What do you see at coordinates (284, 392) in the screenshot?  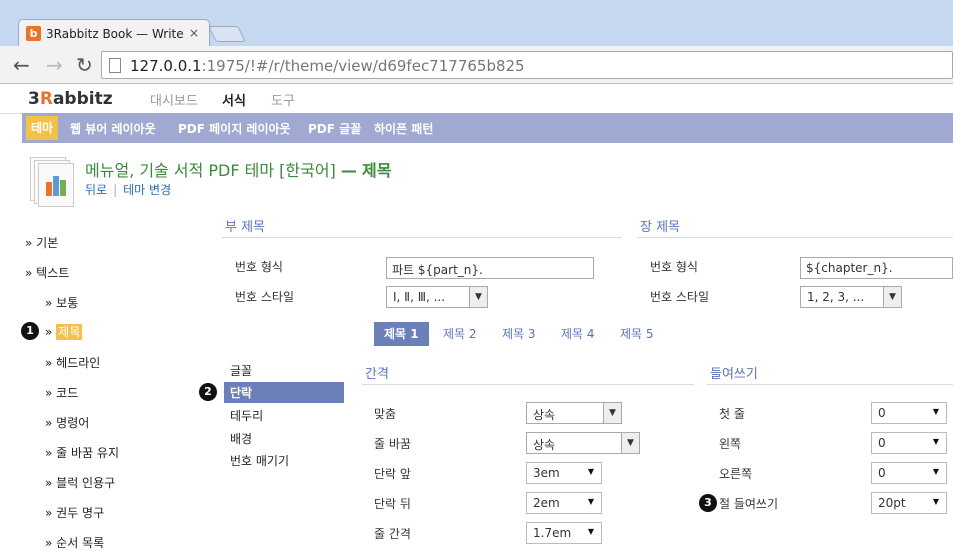 I see `category-paragraph: 단락` at bounding box center [284, 392].